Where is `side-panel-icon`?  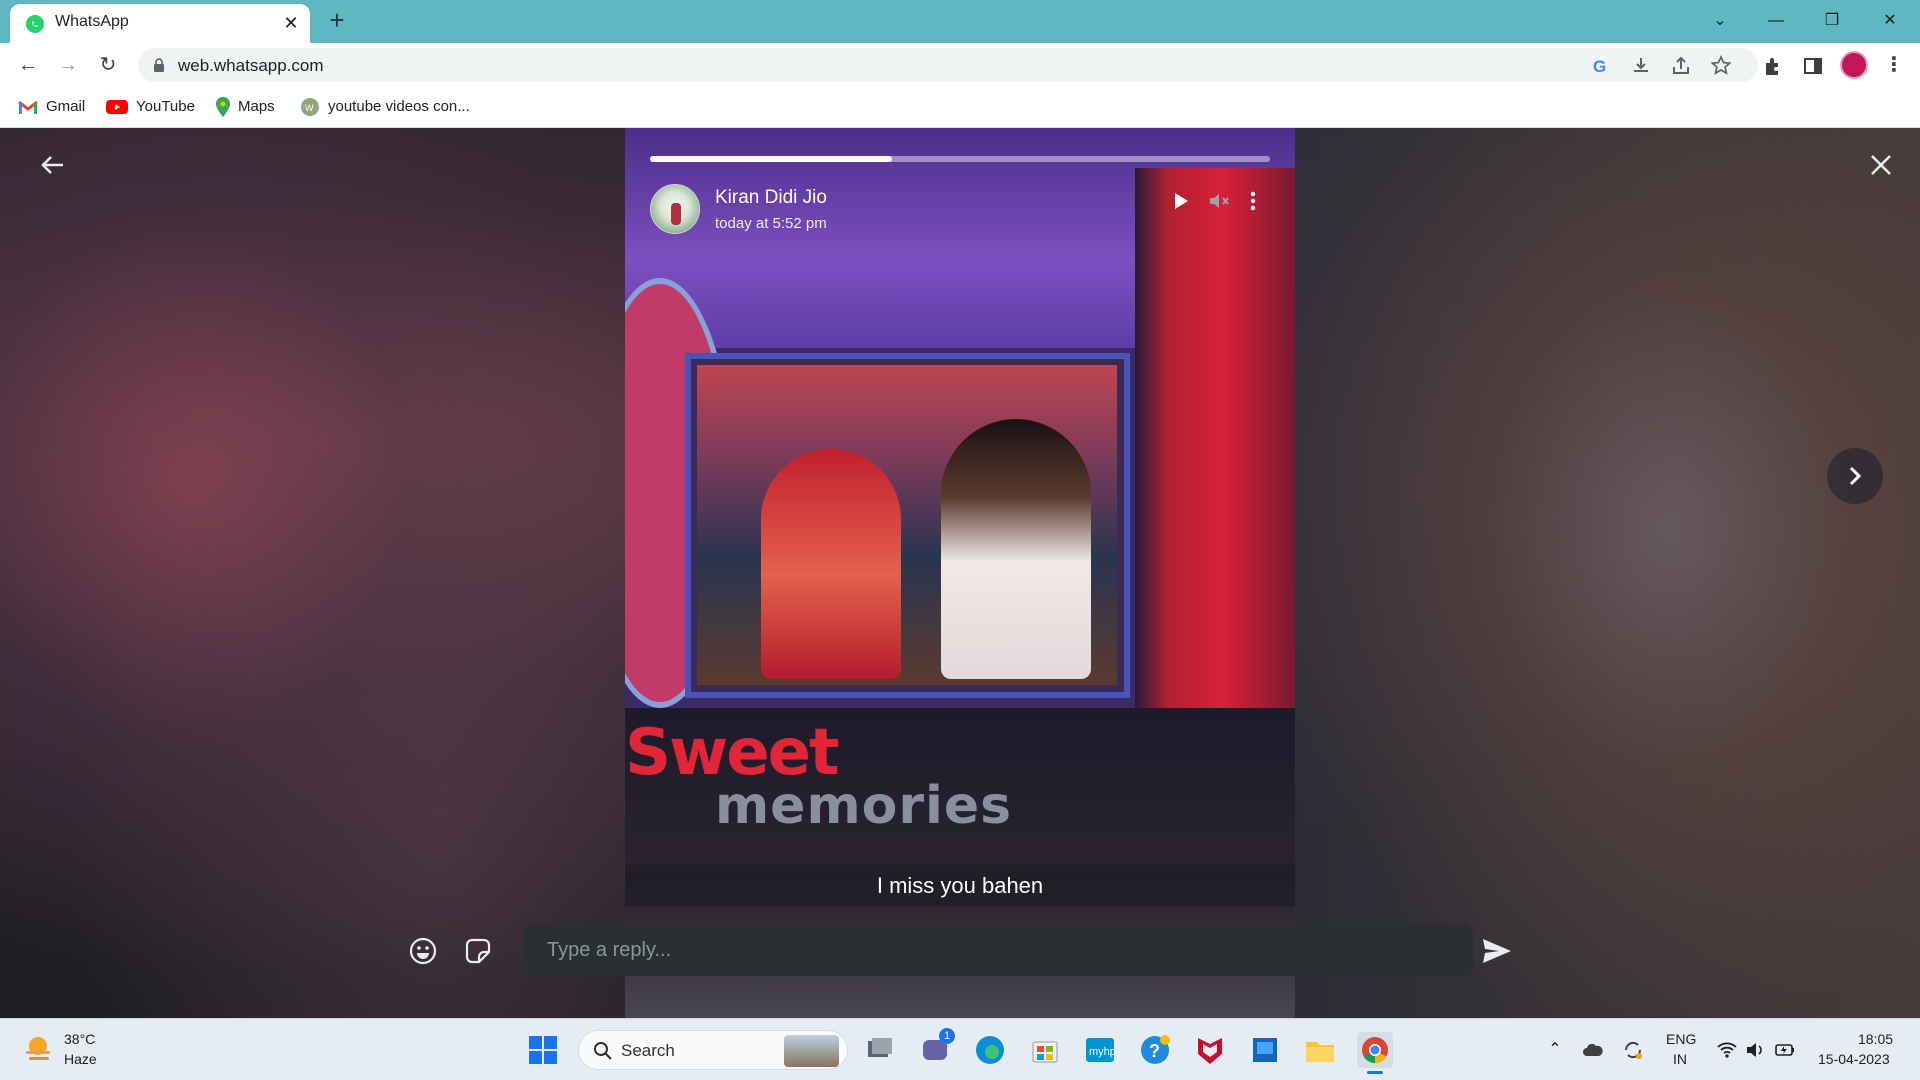
side-panel-icon is located at coordinates (1813, 66).